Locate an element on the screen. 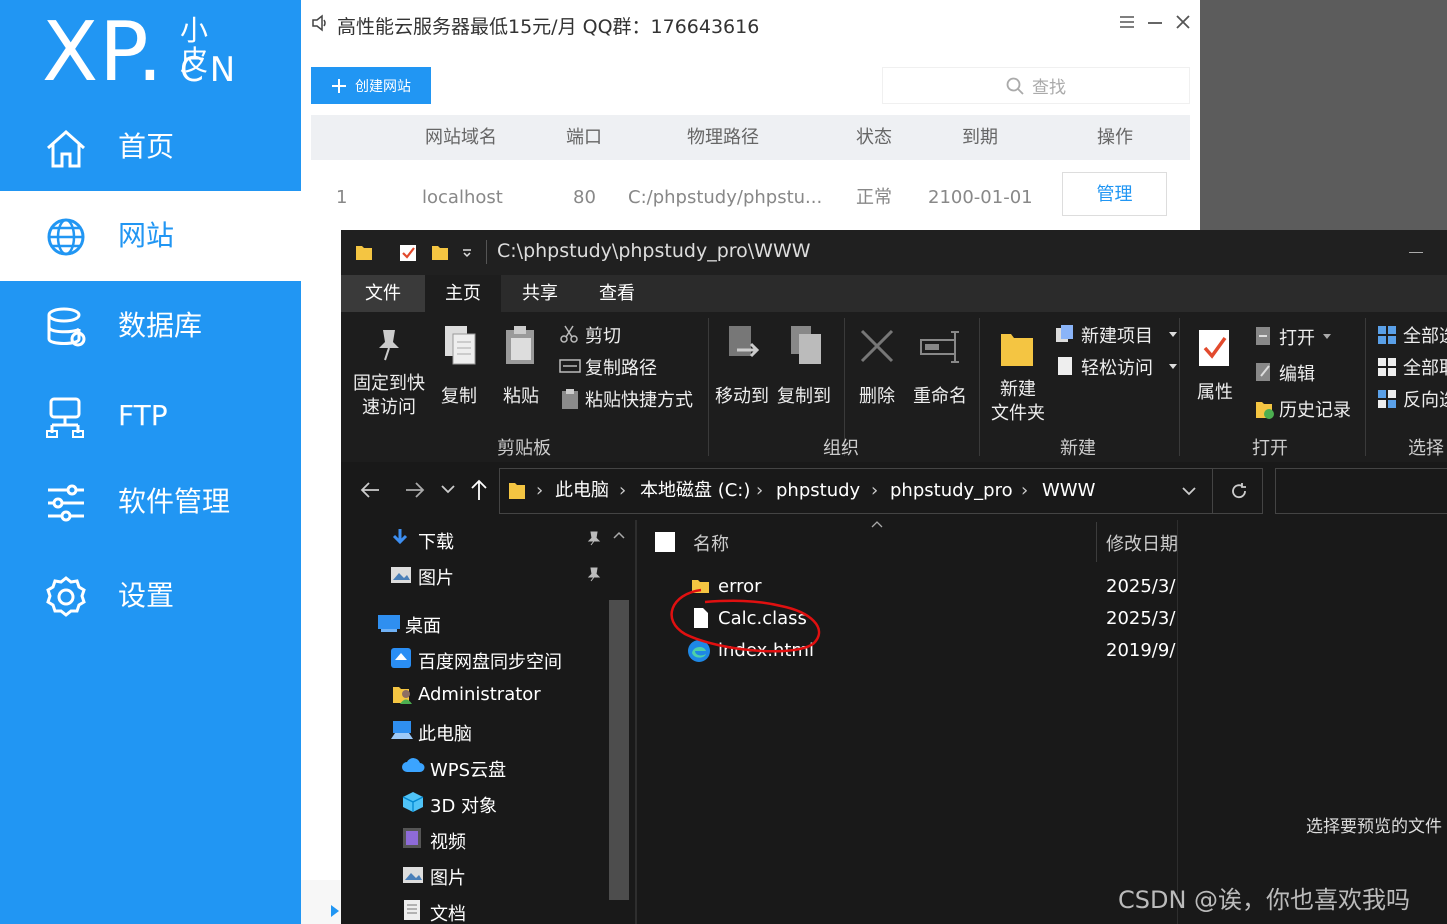 The image size is (1447, 924). cut-button: 剪切 is located at coordinates (629, 335).